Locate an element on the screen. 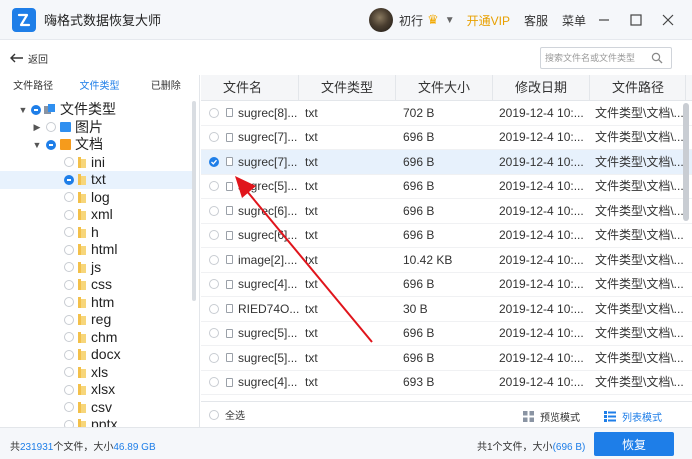 Image resolution: width=692 pixels, height=459 pixels. table-scrollbar-thumb is located at coordinates (686, 162).